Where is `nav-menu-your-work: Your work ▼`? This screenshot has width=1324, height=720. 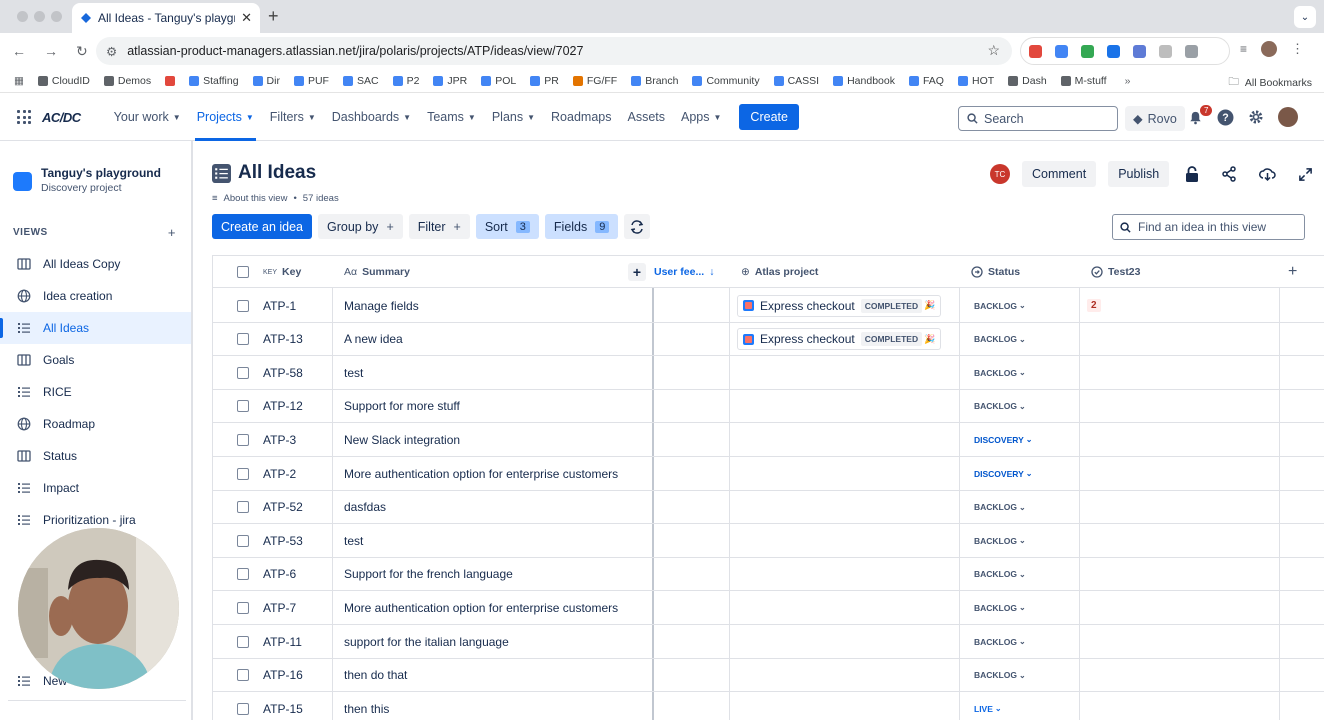 nav-menu-your-work: Your work ▼ is located at coordinates (147, 117).